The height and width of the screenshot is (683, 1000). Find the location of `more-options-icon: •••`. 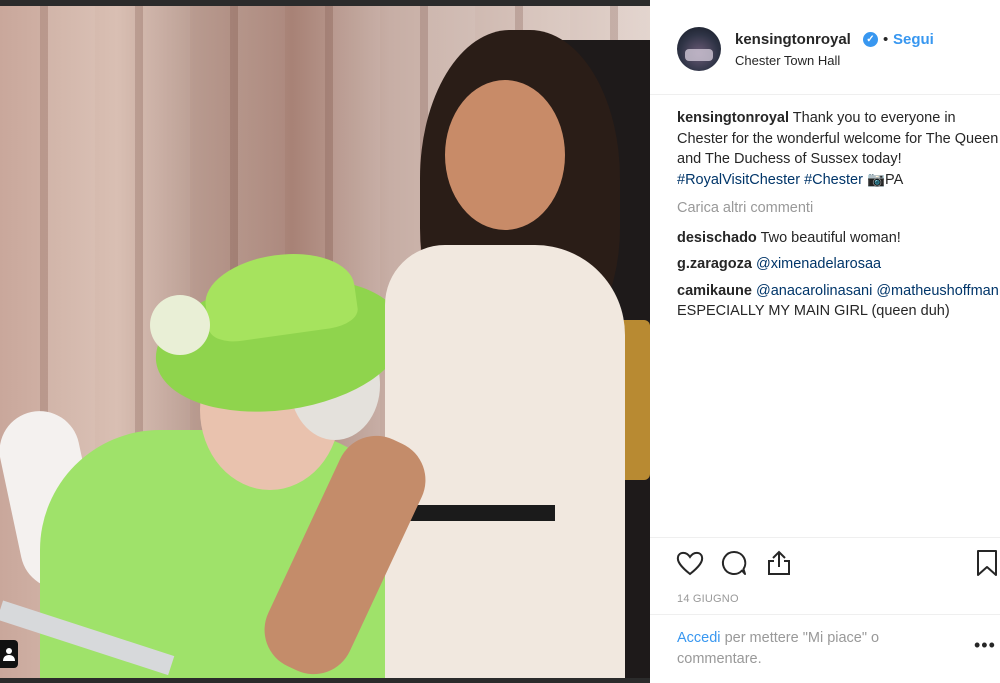

more-options-icon: ••• is located at coordinates (985, 645).